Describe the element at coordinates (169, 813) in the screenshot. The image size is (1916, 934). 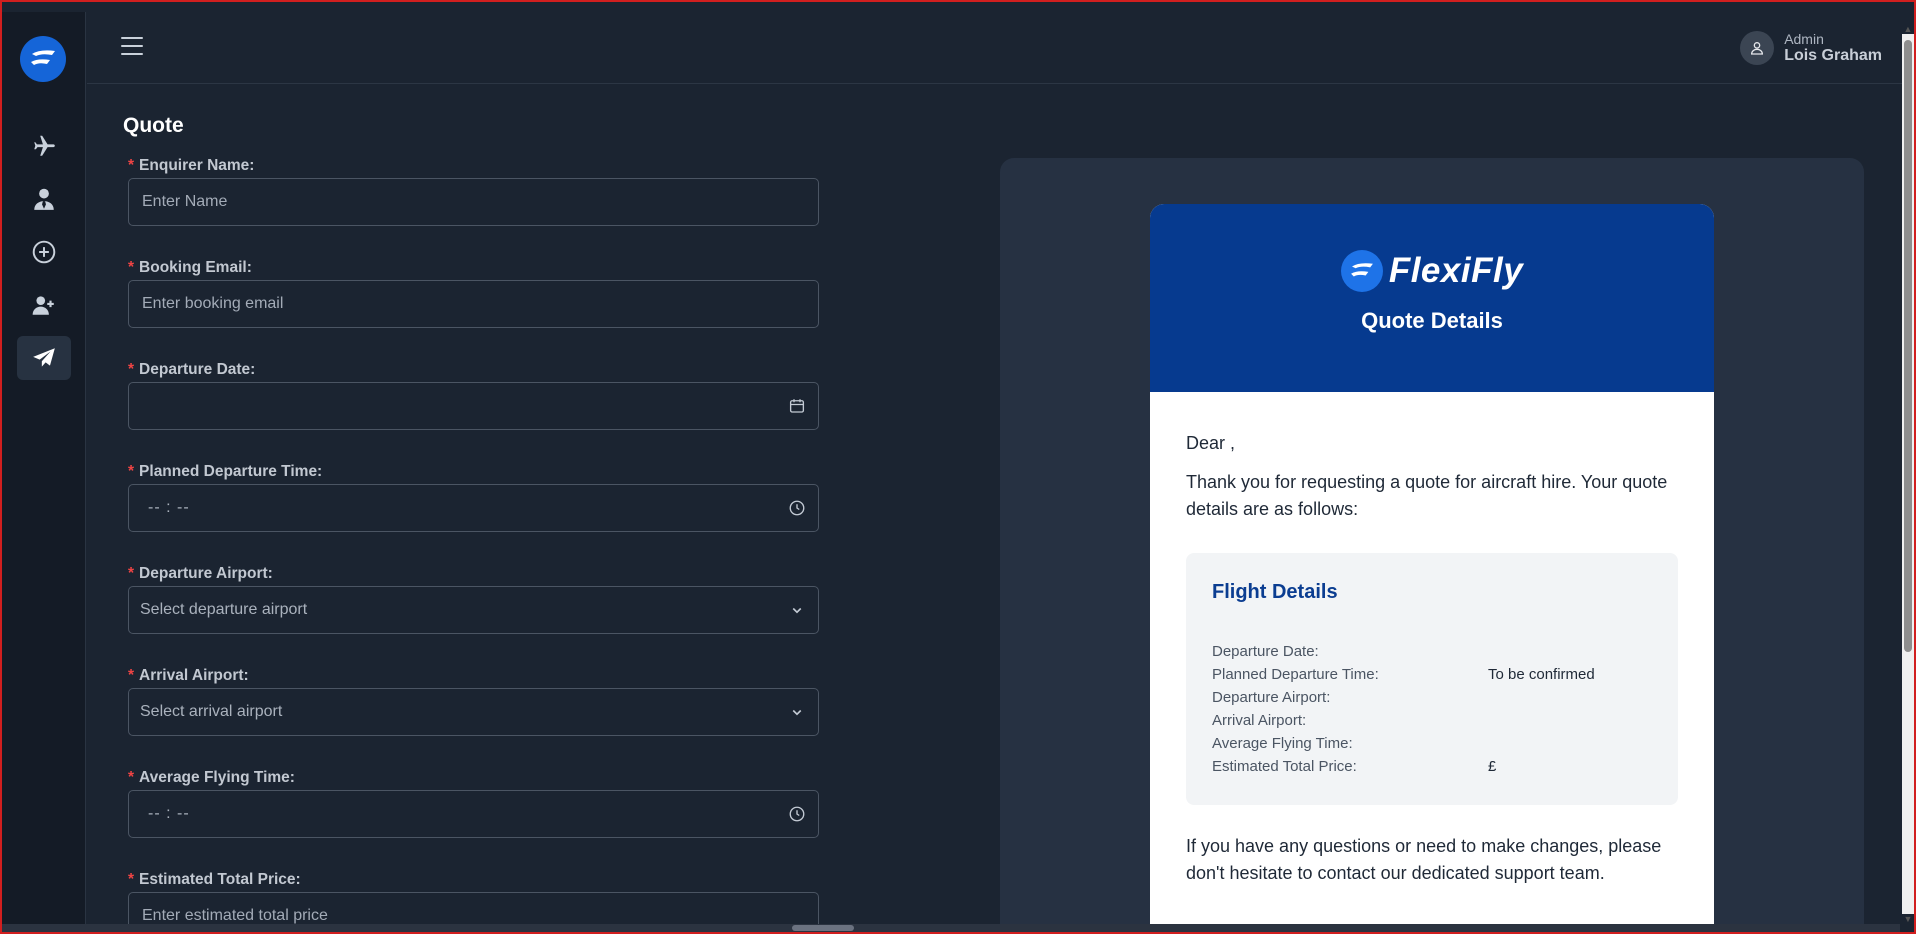
I see `average-flying-time-value: --` at that location.